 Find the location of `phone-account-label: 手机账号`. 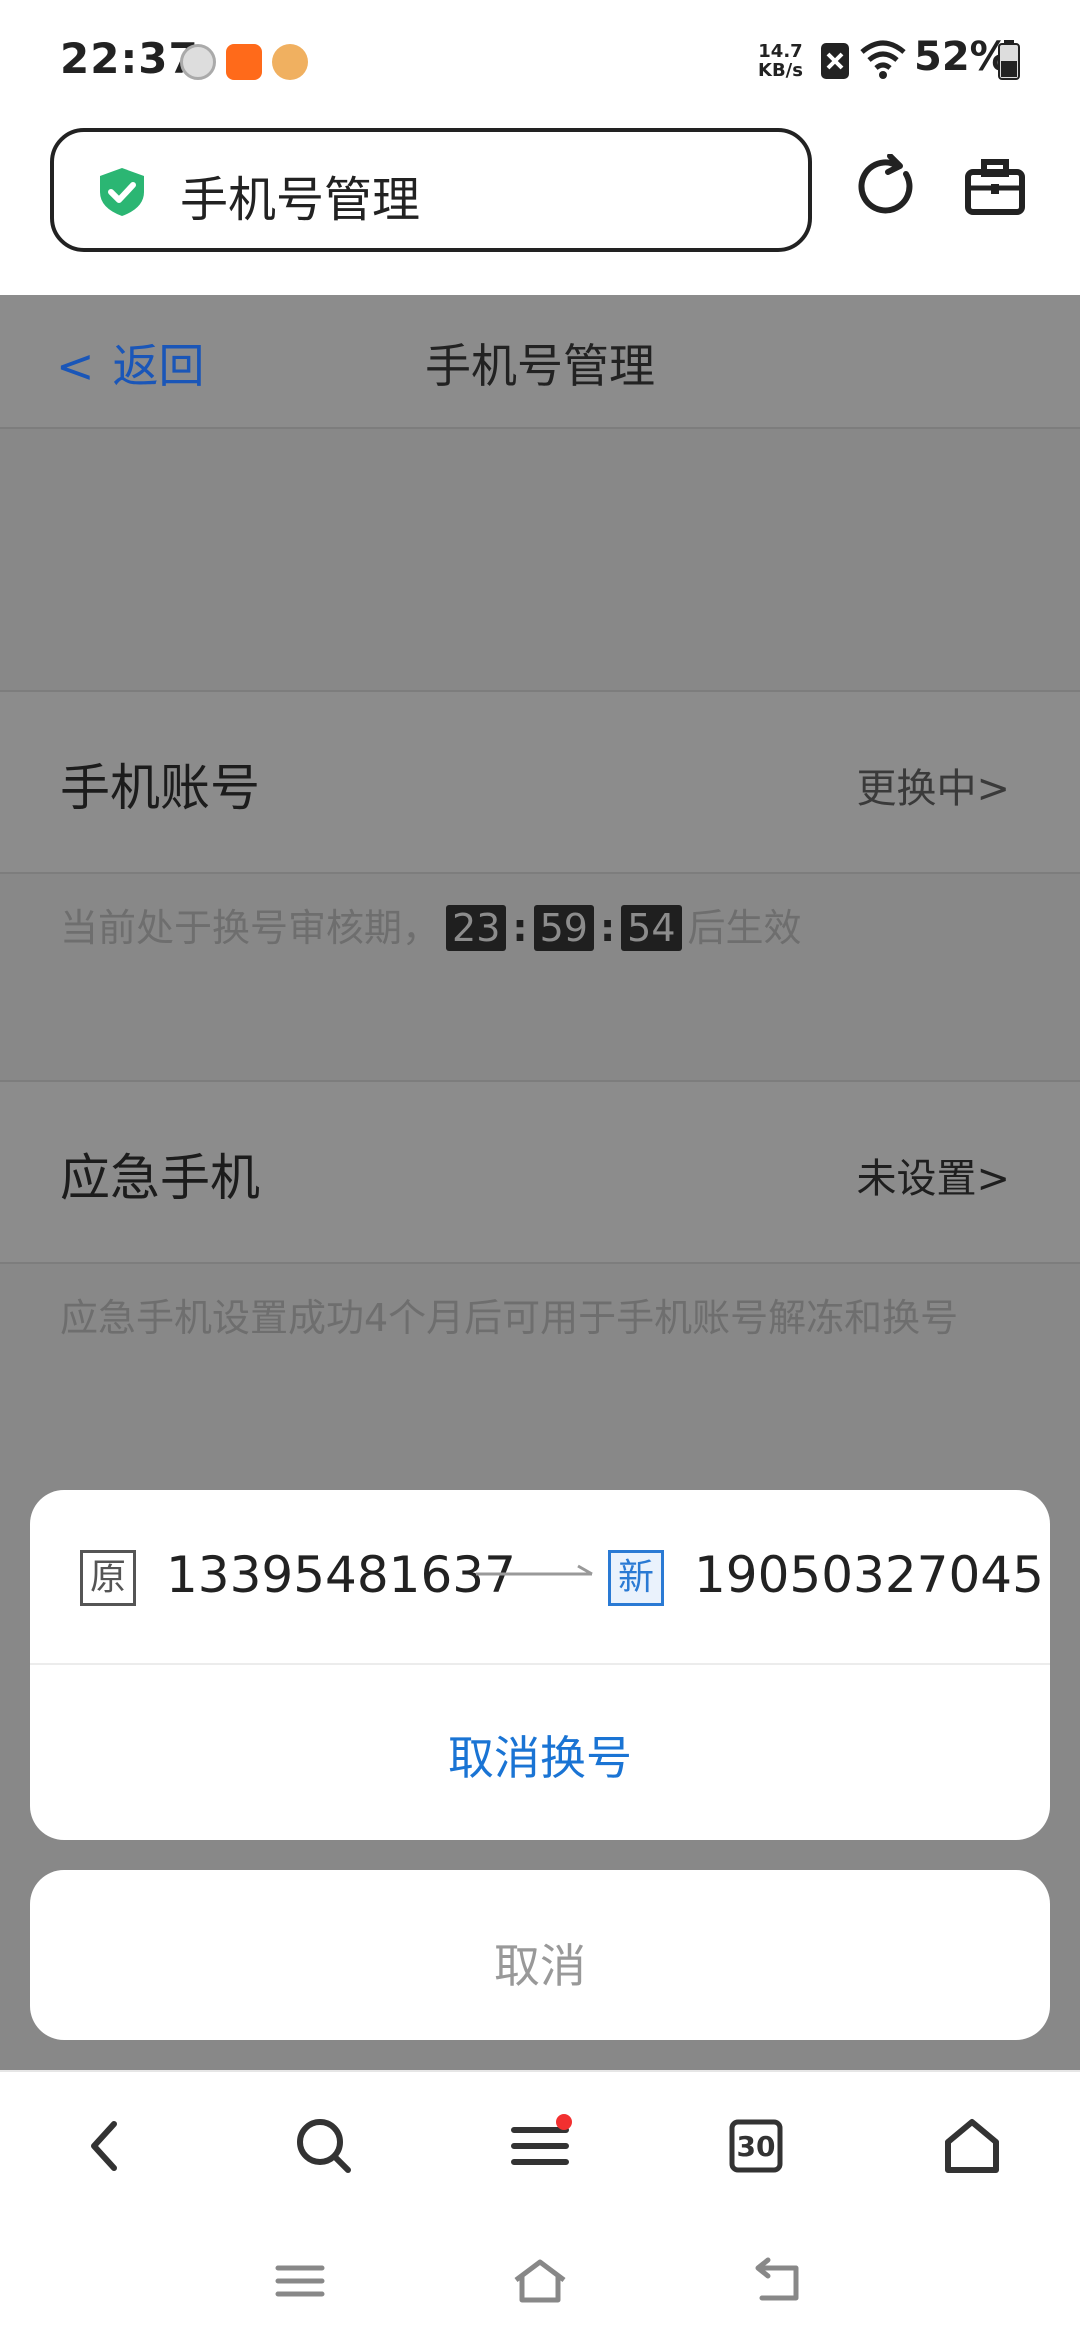

phone-account-label: 手机账号 is located at coordinates (160, 788).